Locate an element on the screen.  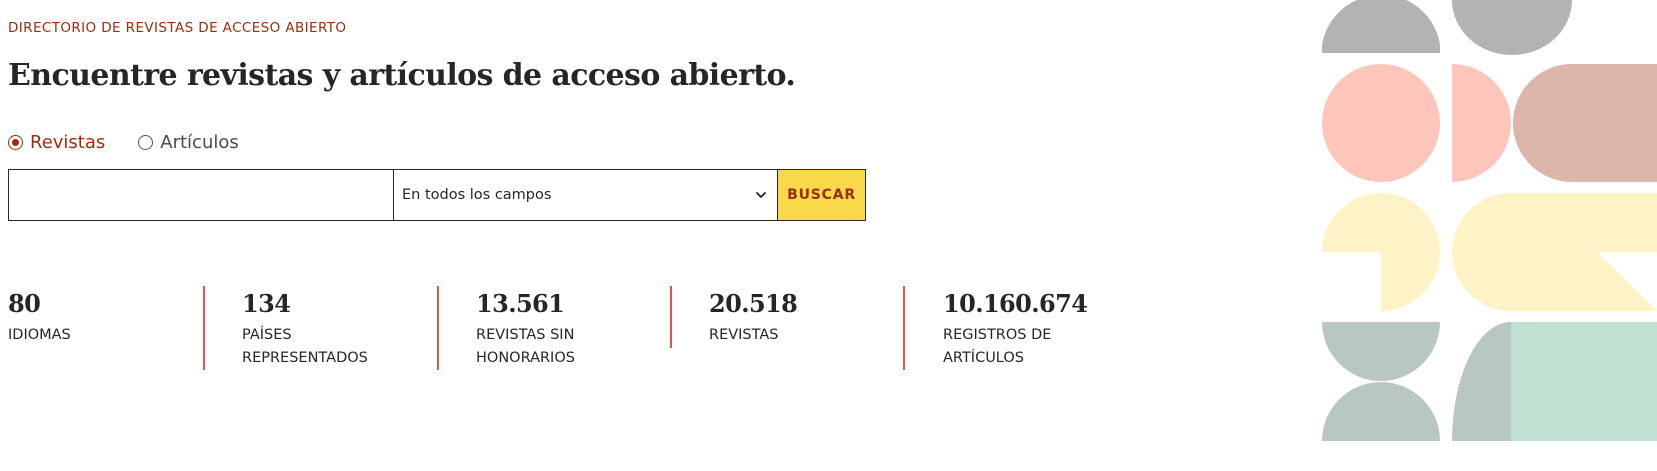
search-bar: En todos los campos BUSCAR is located at coordinates (437, 195).